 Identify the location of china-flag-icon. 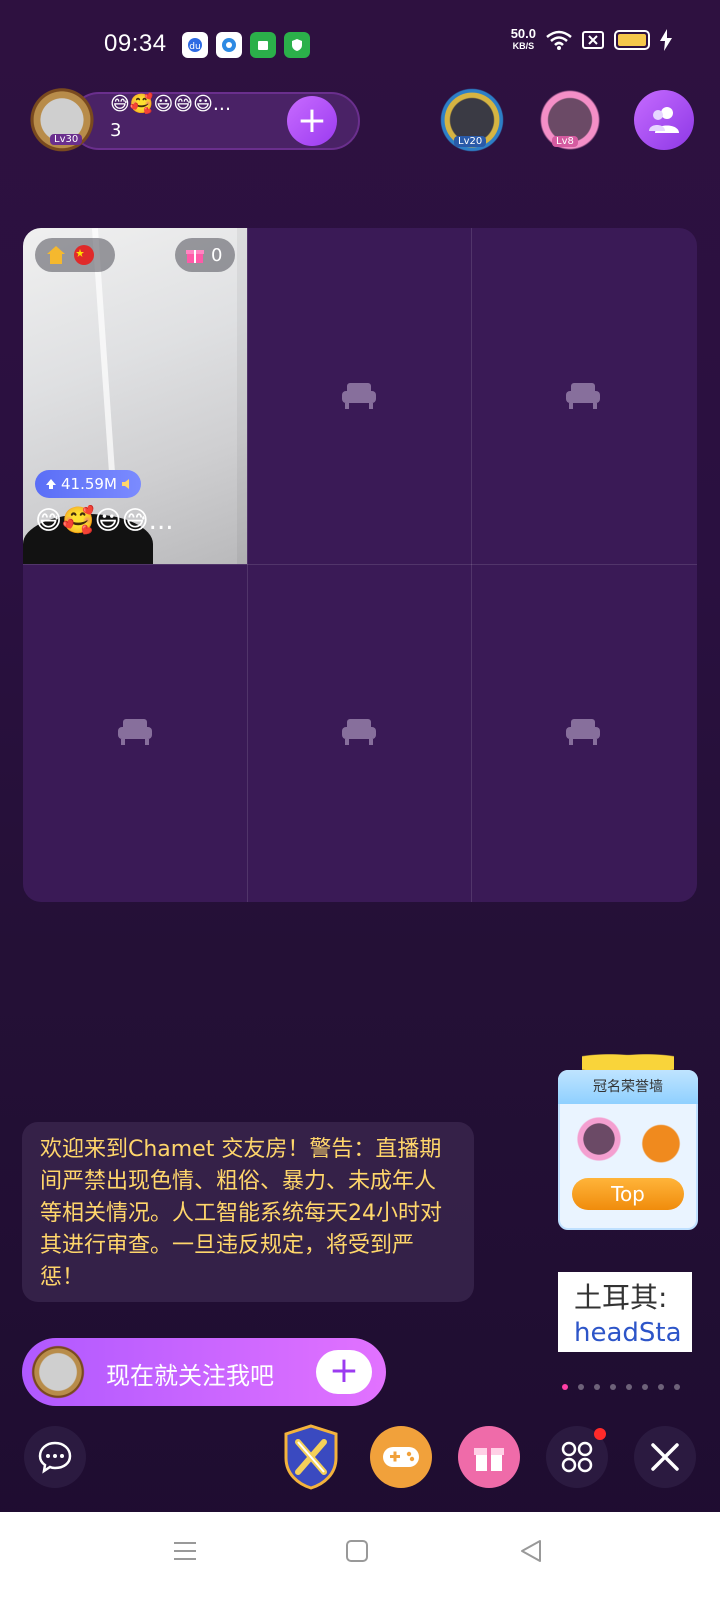
(84, 255).